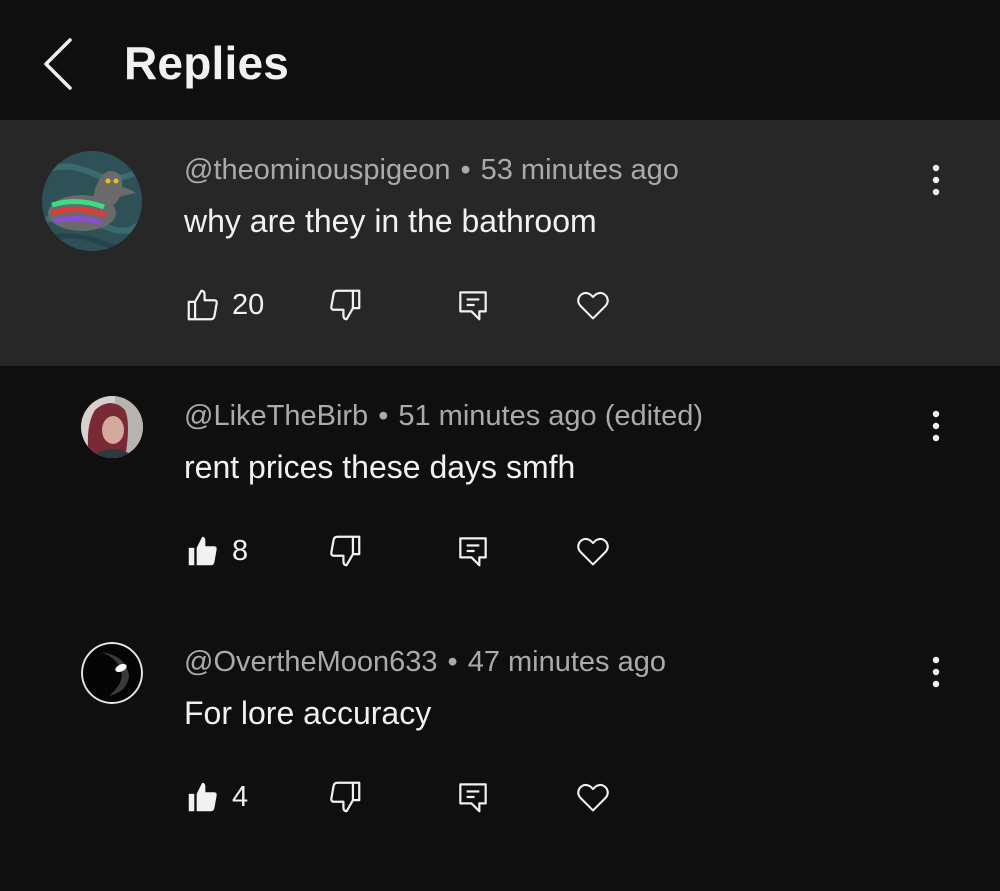 The image size is (1000, 891). I want to click on comment-text: rent prices these days smfh, so click(380, 467).